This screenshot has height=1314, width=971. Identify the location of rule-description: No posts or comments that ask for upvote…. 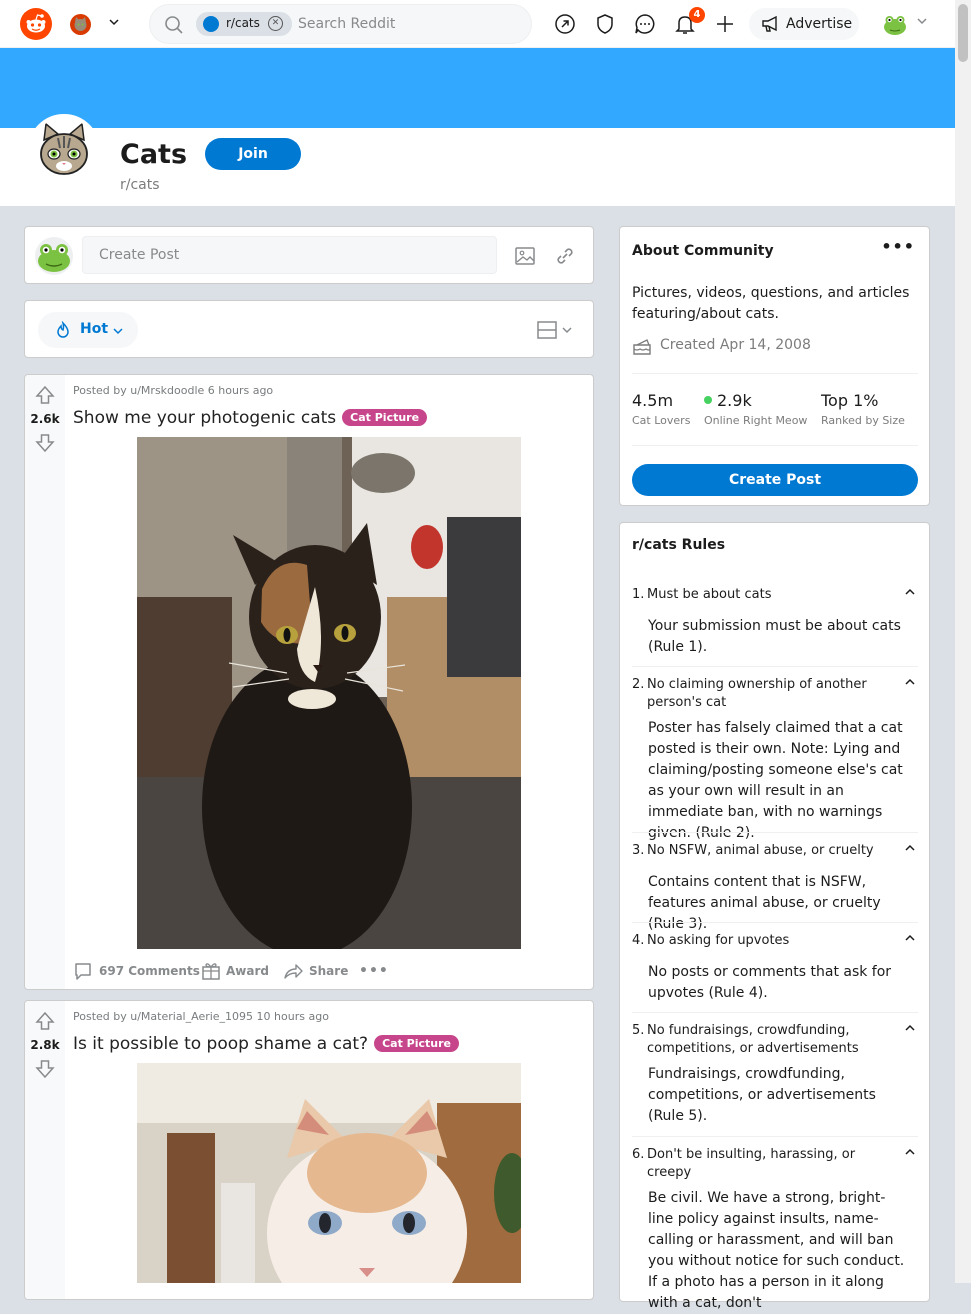
(770, 982).